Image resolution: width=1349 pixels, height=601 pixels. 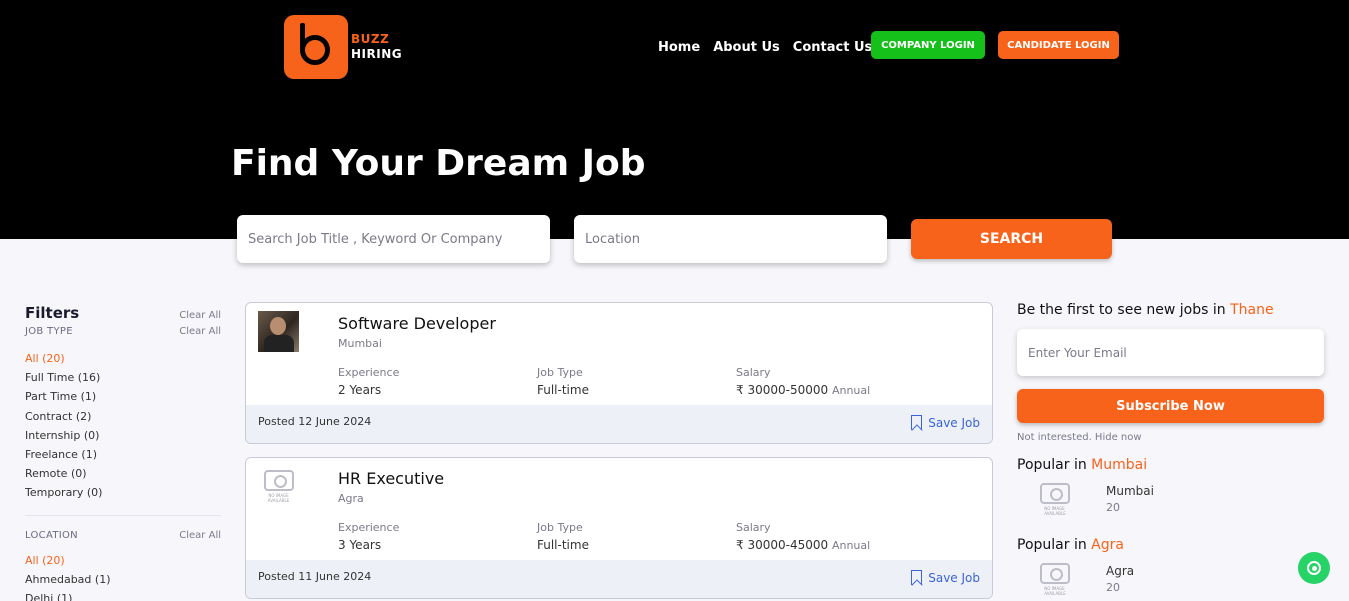 I want to click on whatsapp-icon, so click(x=1314, y=568).